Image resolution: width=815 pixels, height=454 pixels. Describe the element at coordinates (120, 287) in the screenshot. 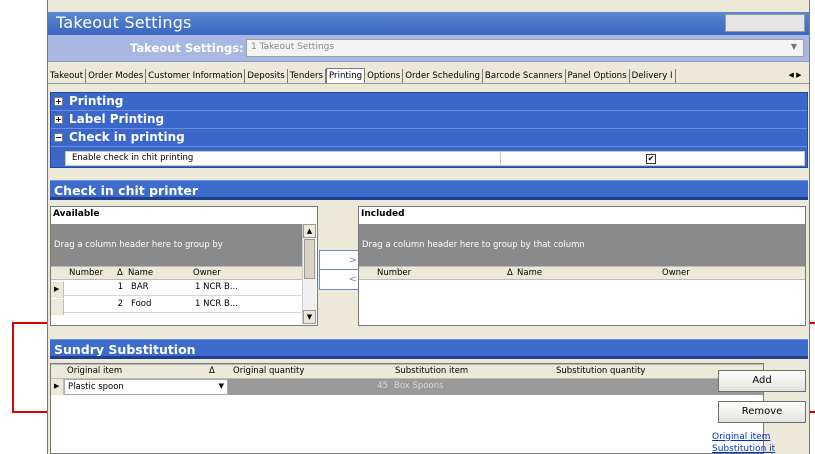

I see `cell-number: 1` at that location.